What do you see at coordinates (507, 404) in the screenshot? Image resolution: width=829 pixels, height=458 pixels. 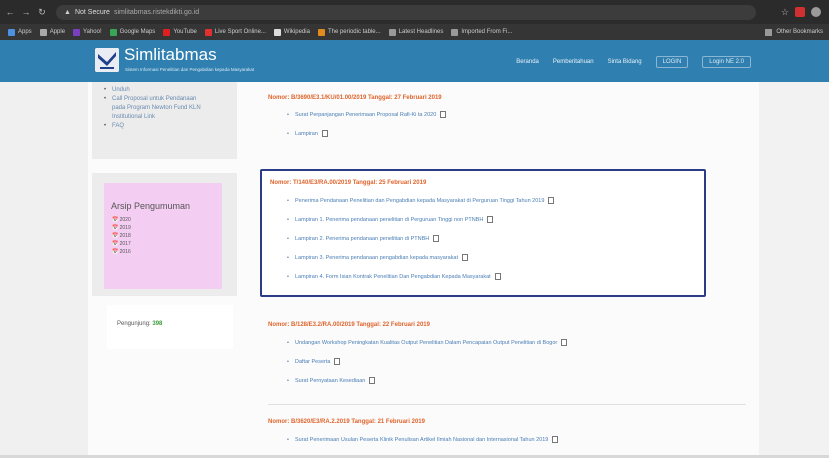 I see `divider` at bounding box center [507, 404].